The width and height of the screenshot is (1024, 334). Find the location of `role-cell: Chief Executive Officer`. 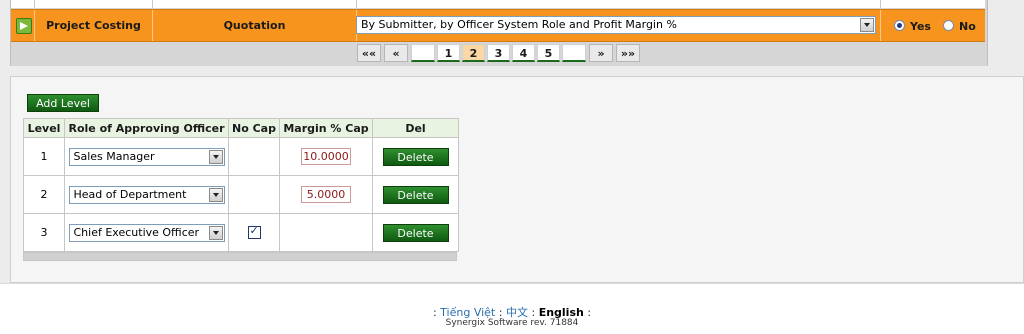

role-cell: Chief Executive Officer is located at coordinates (146, 232).